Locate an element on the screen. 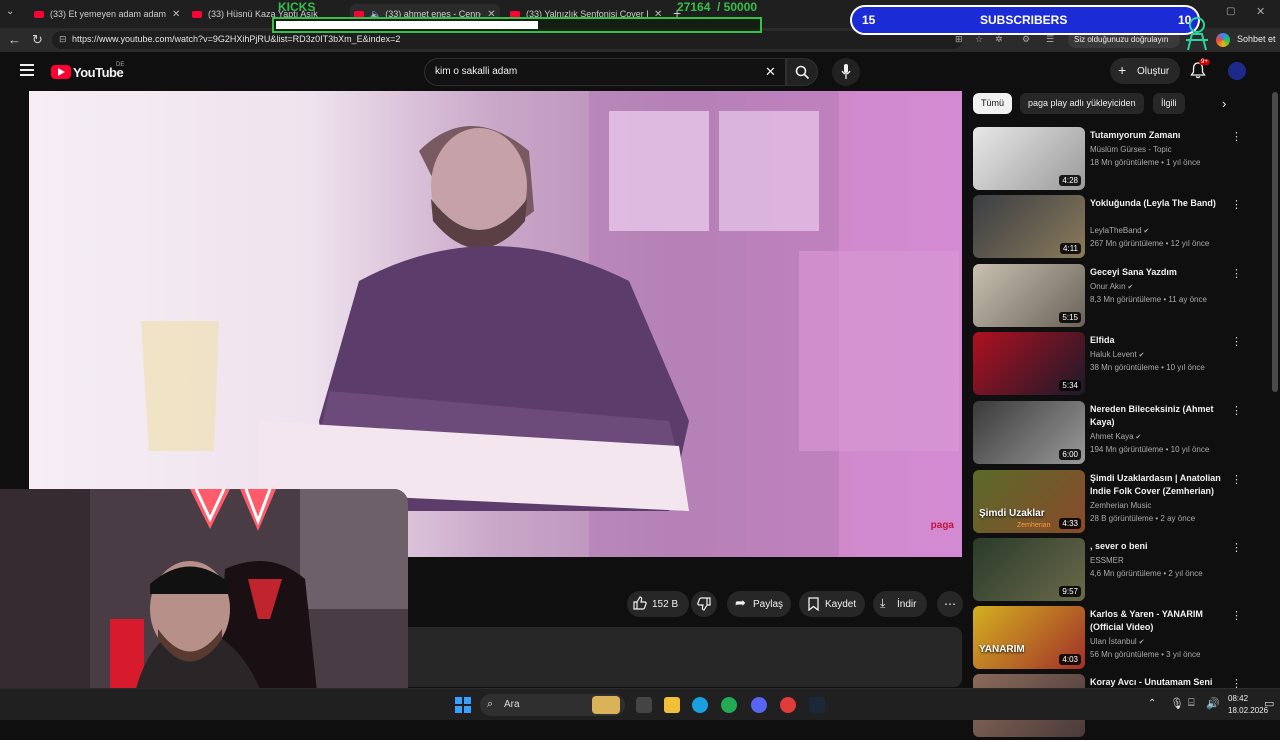  site-info-icon: ⊟ is located at coordinates (63, 39).